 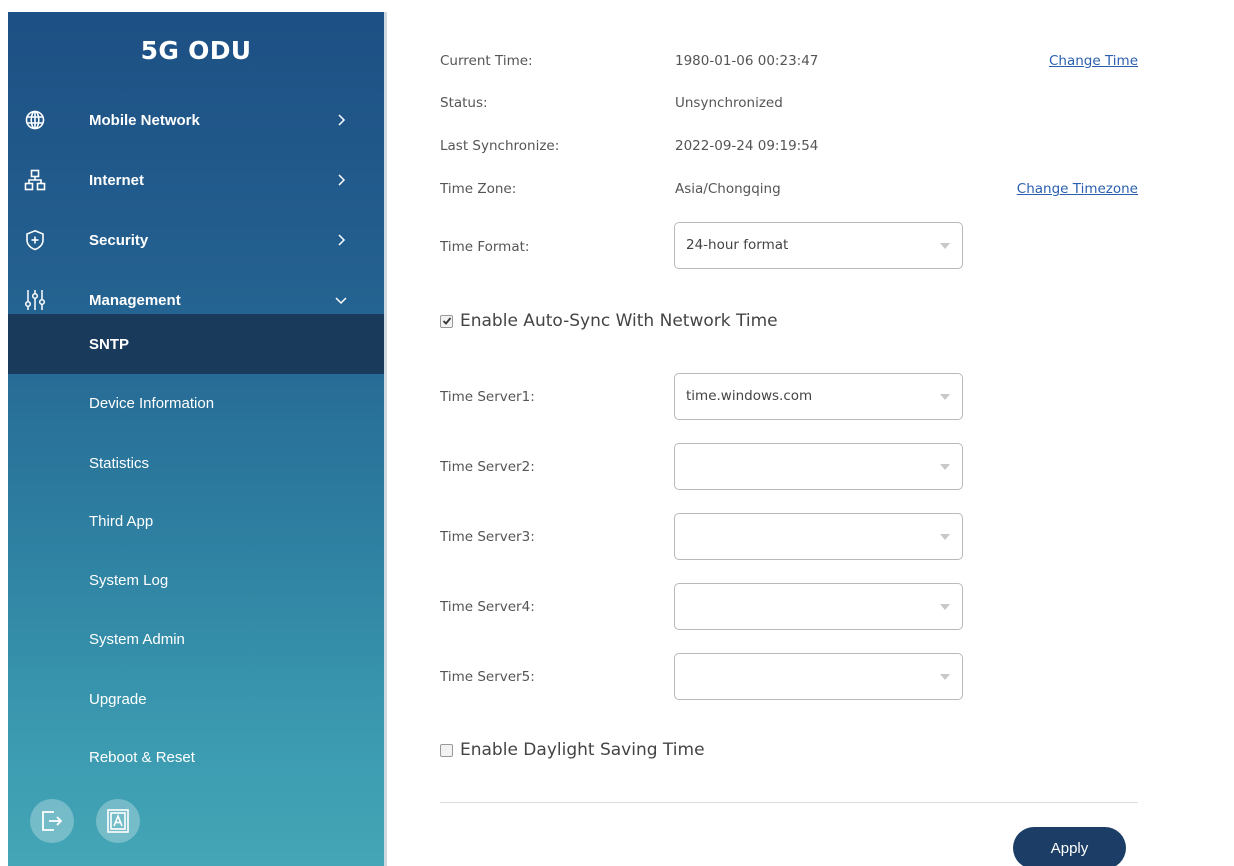 I want to click on nav-label: Management, so click(x=135, y=300).